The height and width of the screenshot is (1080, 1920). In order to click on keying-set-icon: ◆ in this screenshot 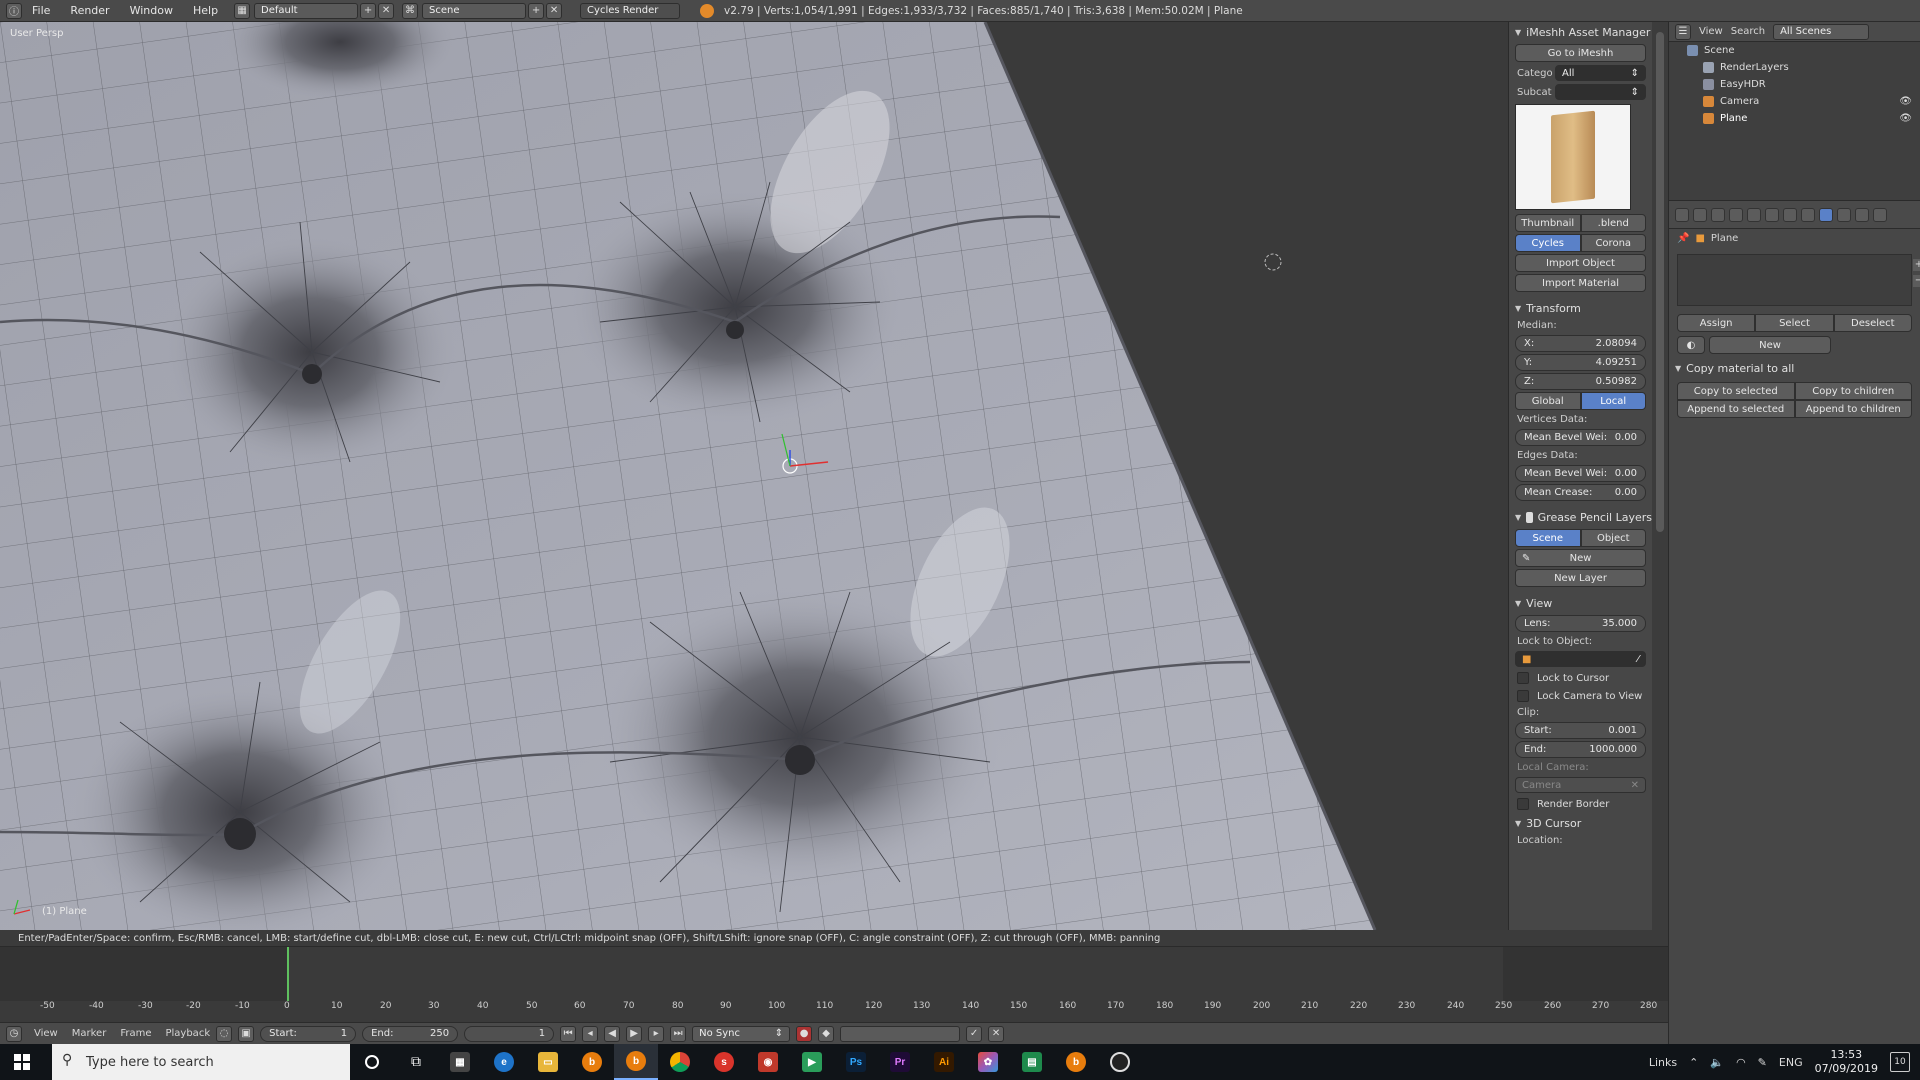, I will do `click(826, 1033)`.